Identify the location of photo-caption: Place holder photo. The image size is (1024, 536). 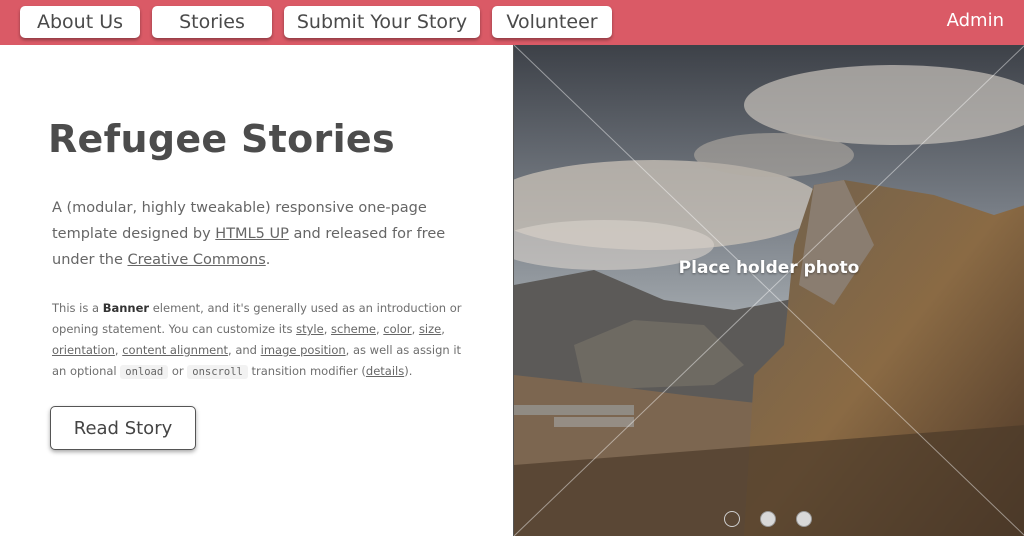
(769, 268).